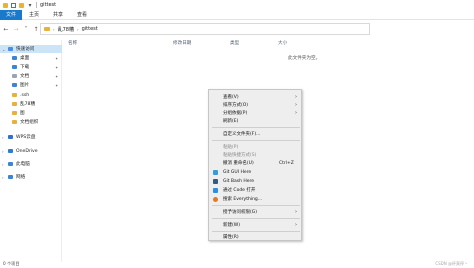 The width and height of the screenshot is (474, 268). I want to click on menu-item-label: 撤消 重命名(U), so click(238, 163).